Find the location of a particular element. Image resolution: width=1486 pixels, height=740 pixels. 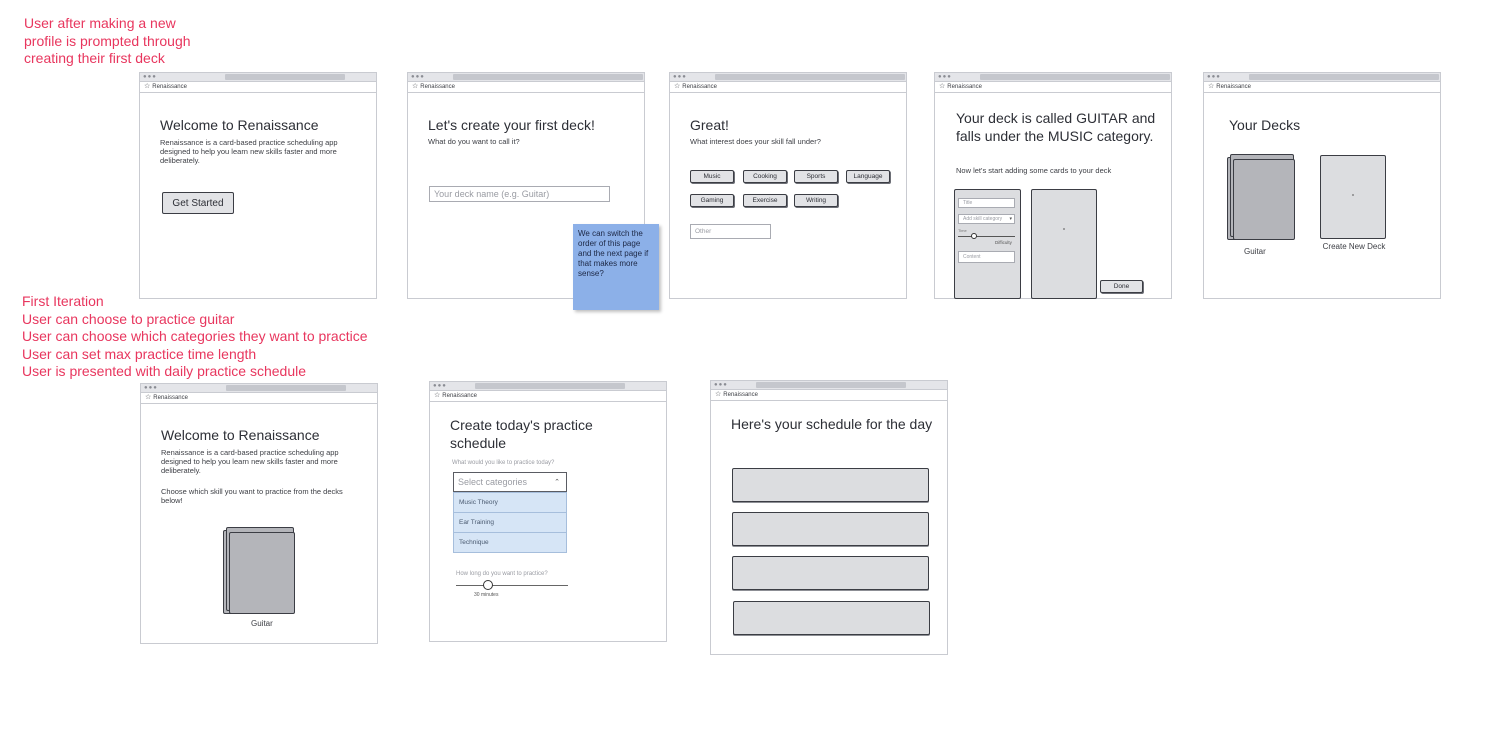

chip-music: Music is located at coordinates (712, 176).